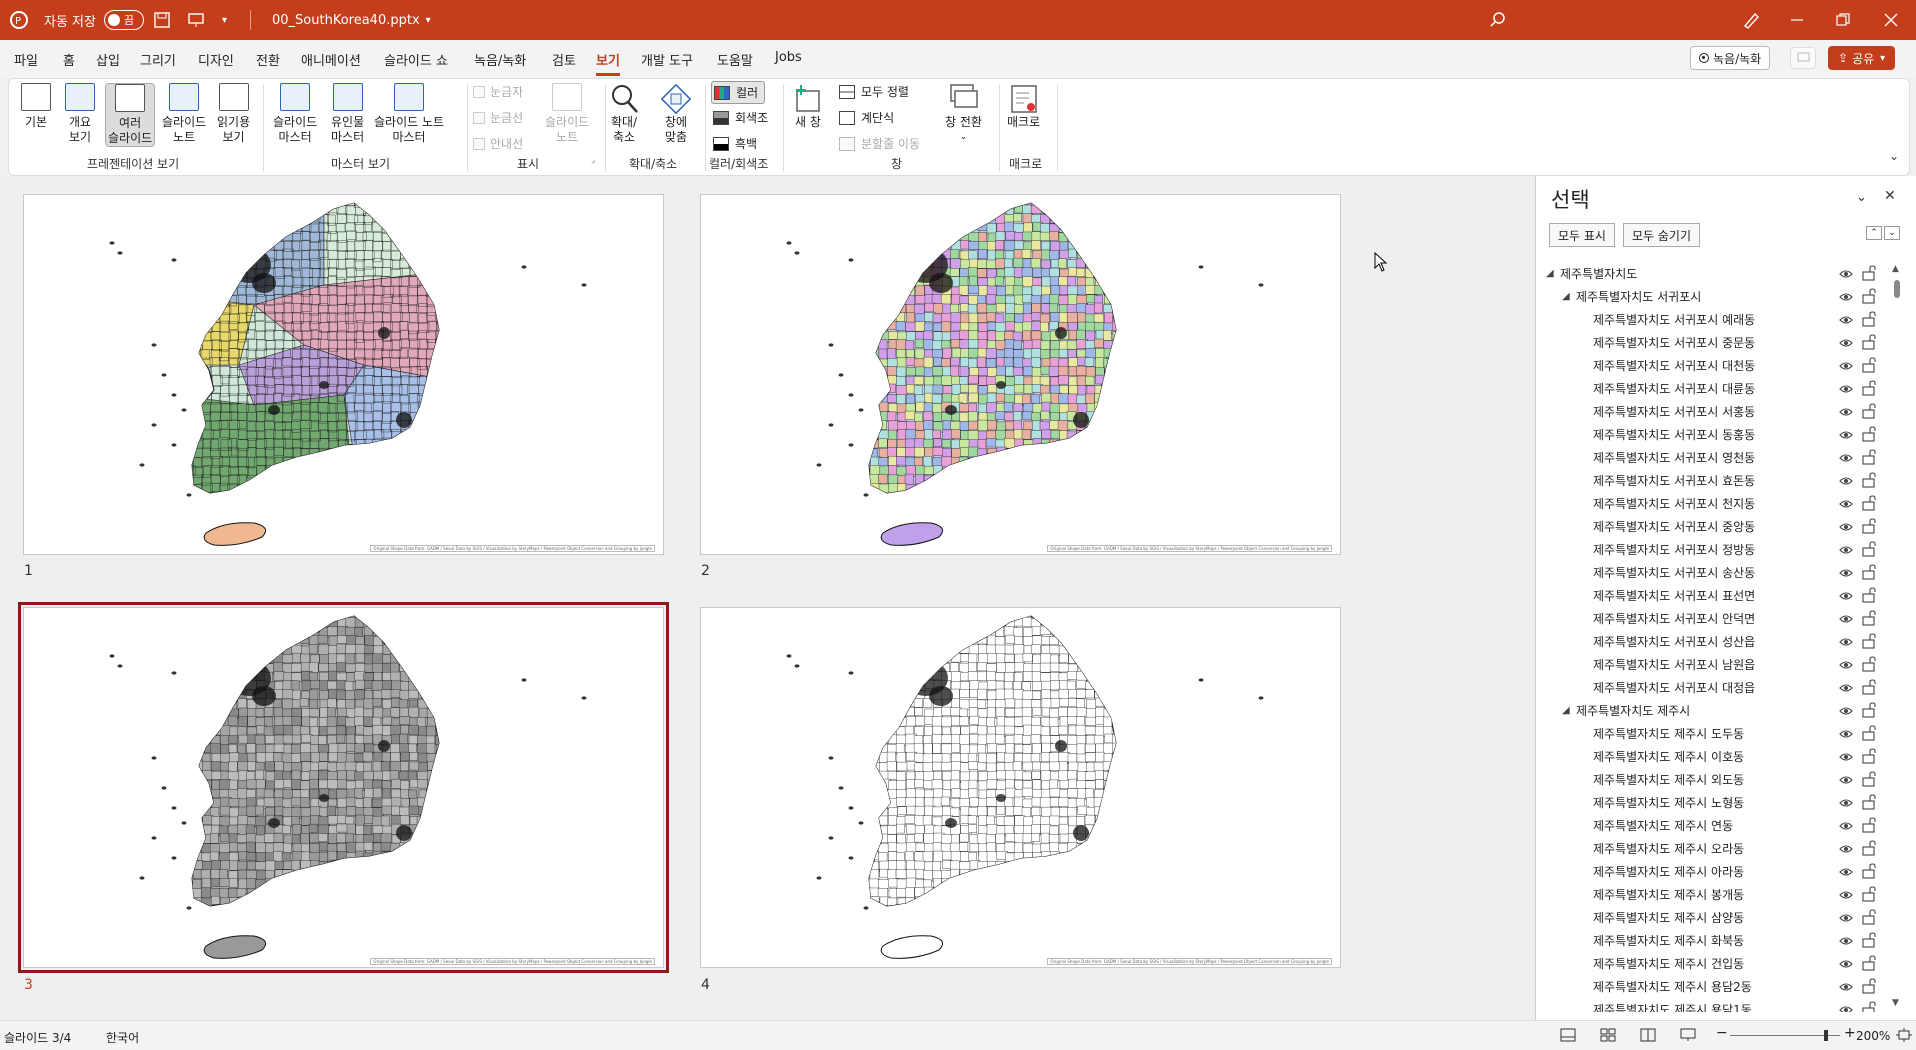  What do you see at coordinates (1716, 825) in the screenshot?
I see `selection-tree-item: 제주특별자치도 제주시 연동` at bounding box center [1716, 825].